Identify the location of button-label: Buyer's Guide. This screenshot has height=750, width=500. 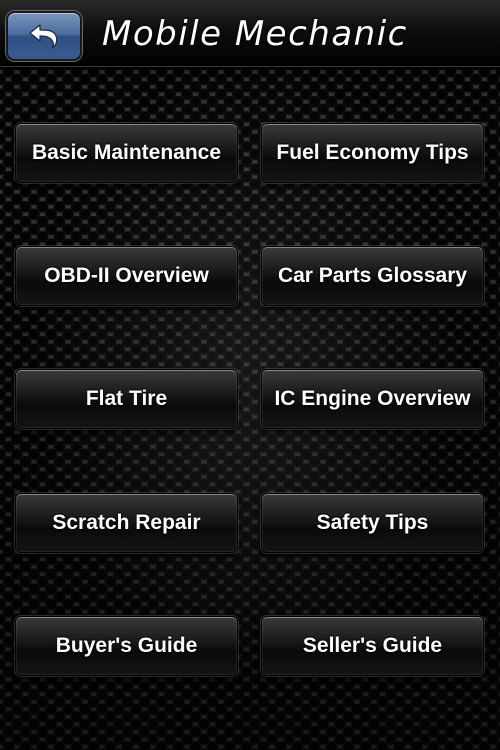
(126, 645).